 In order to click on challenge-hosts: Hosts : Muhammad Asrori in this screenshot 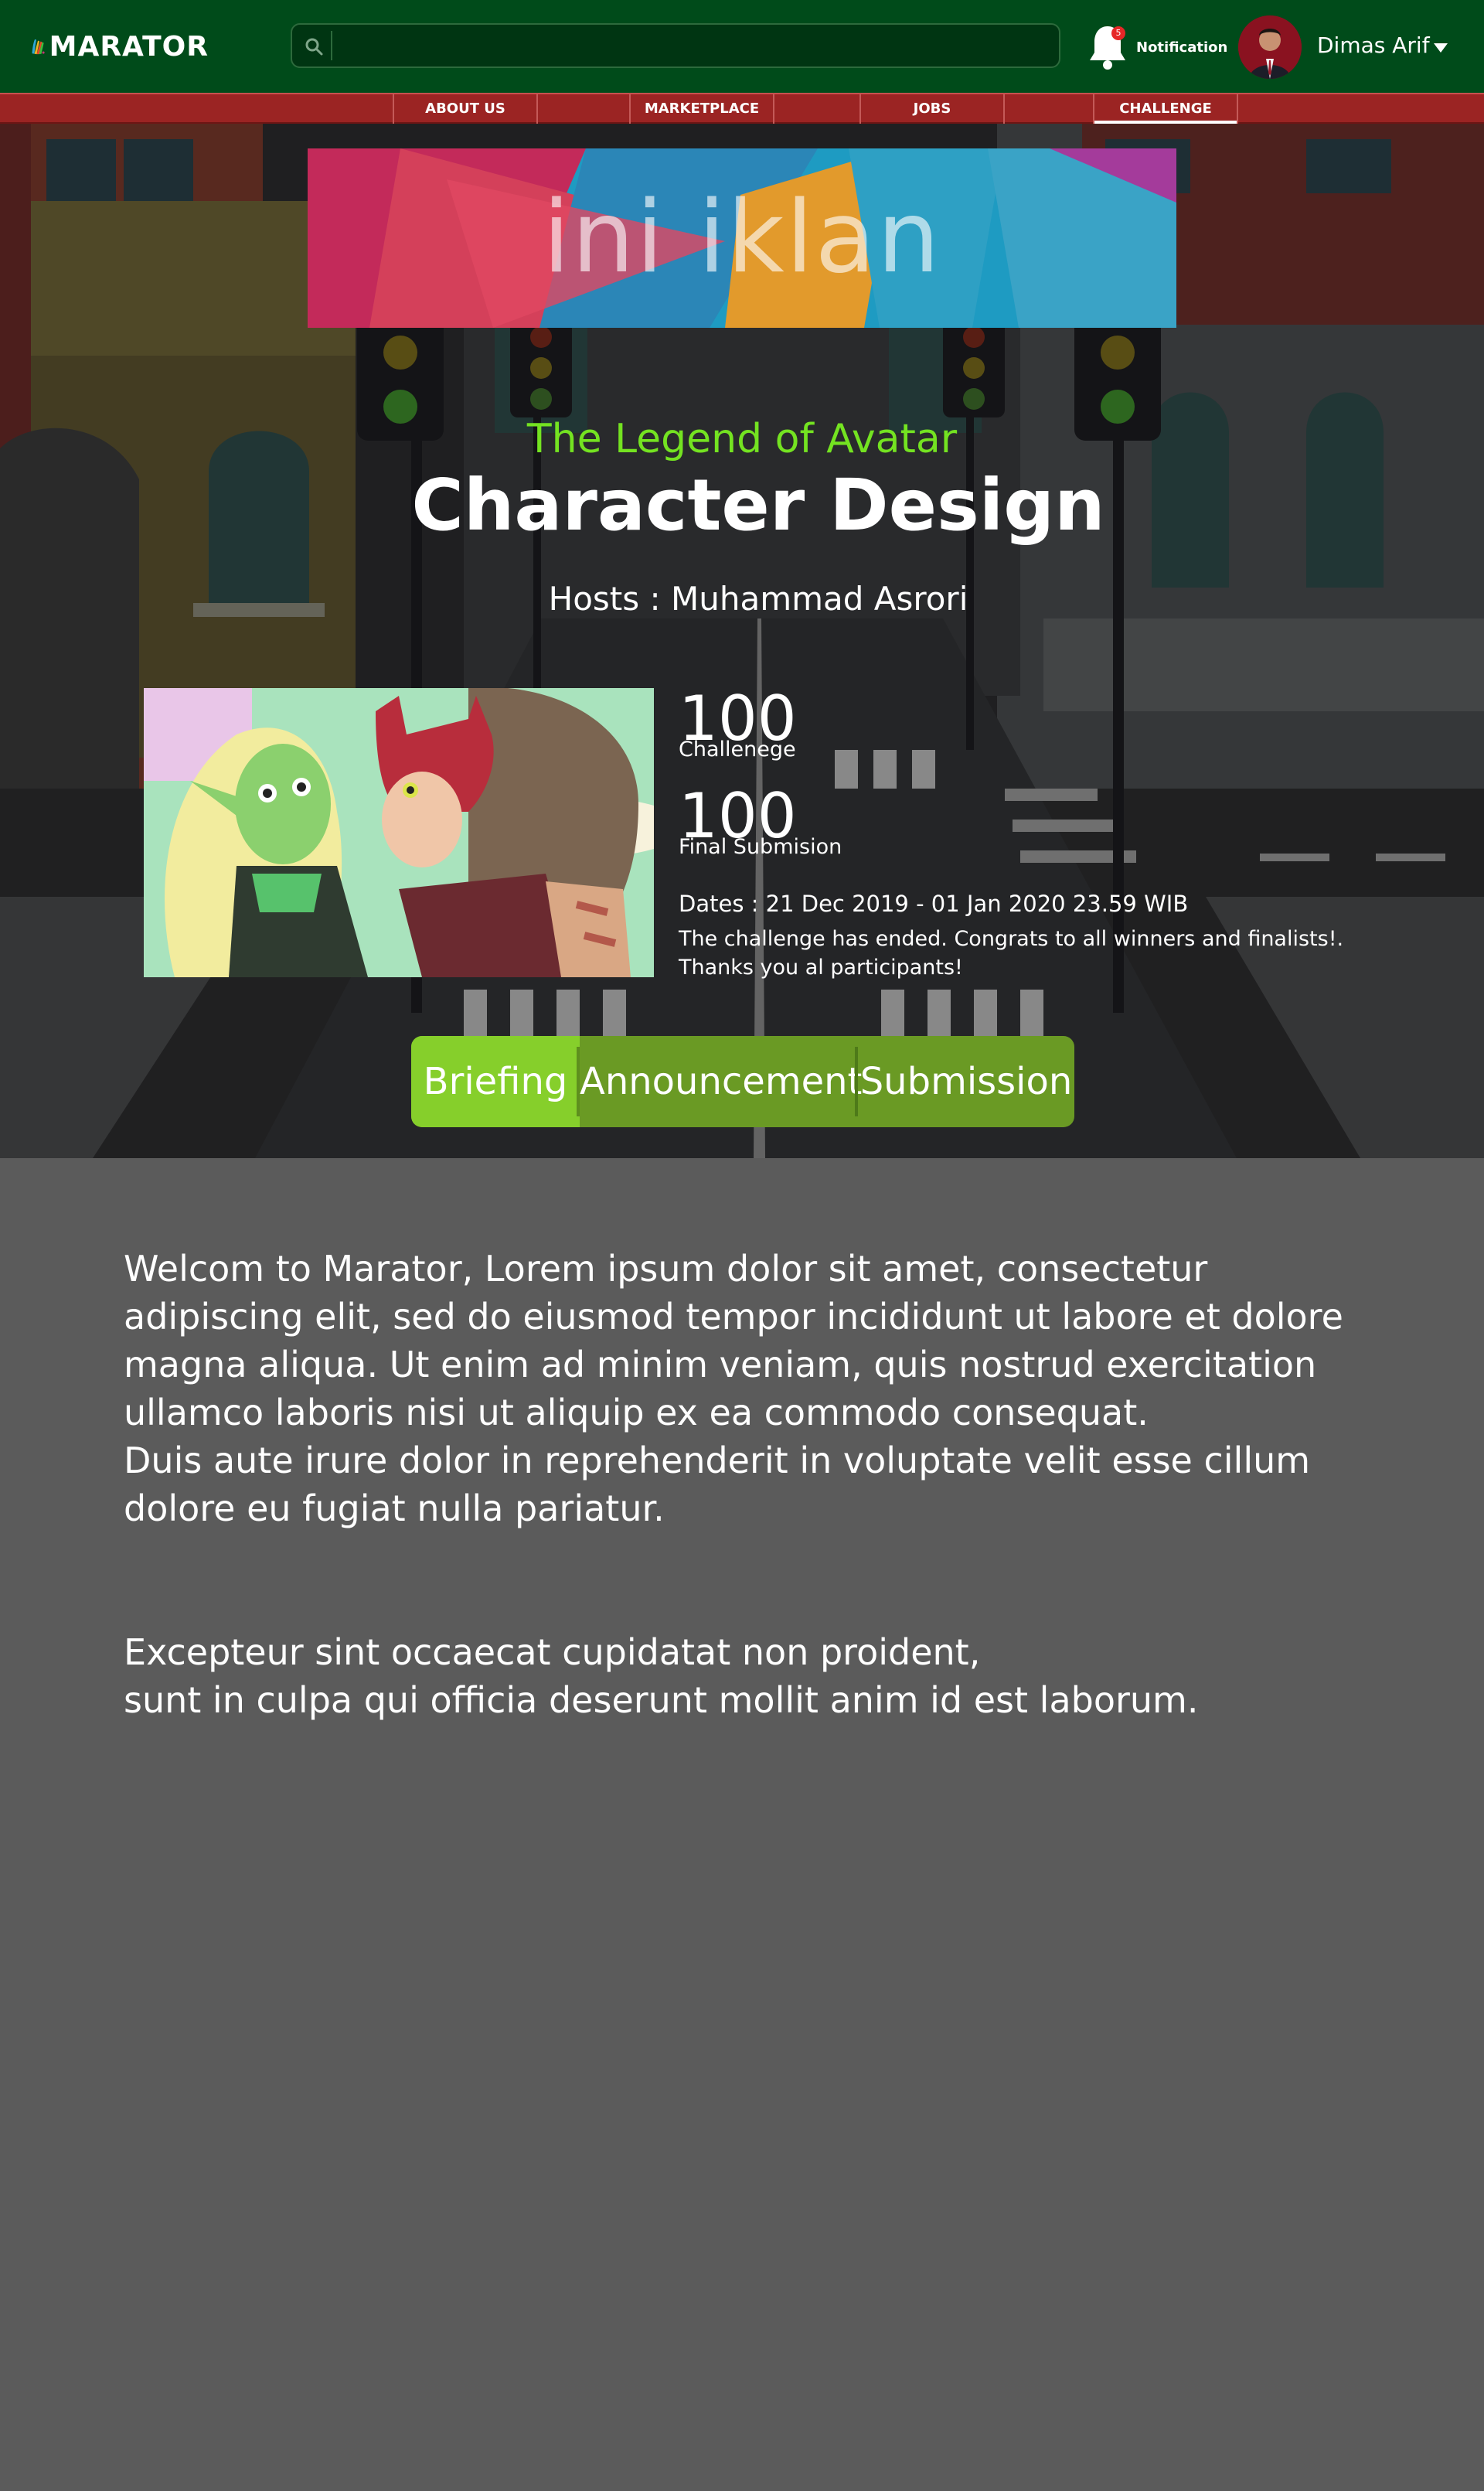, I will do `click(758, 599)`.